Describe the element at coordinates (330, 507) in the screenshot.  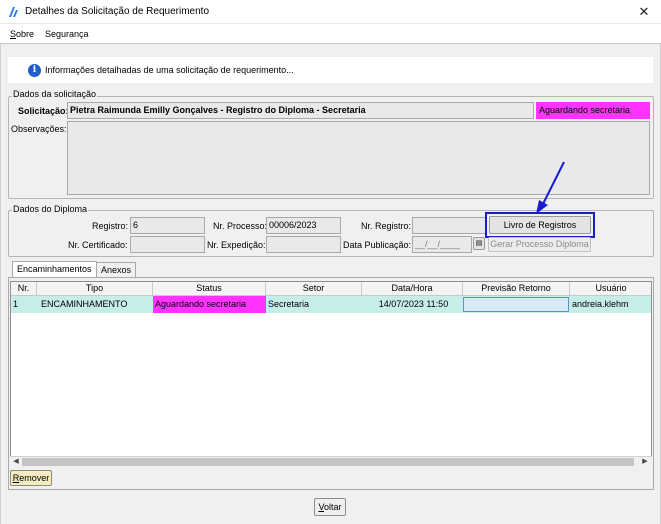
I see `voltar-button: Voltar` at that location.